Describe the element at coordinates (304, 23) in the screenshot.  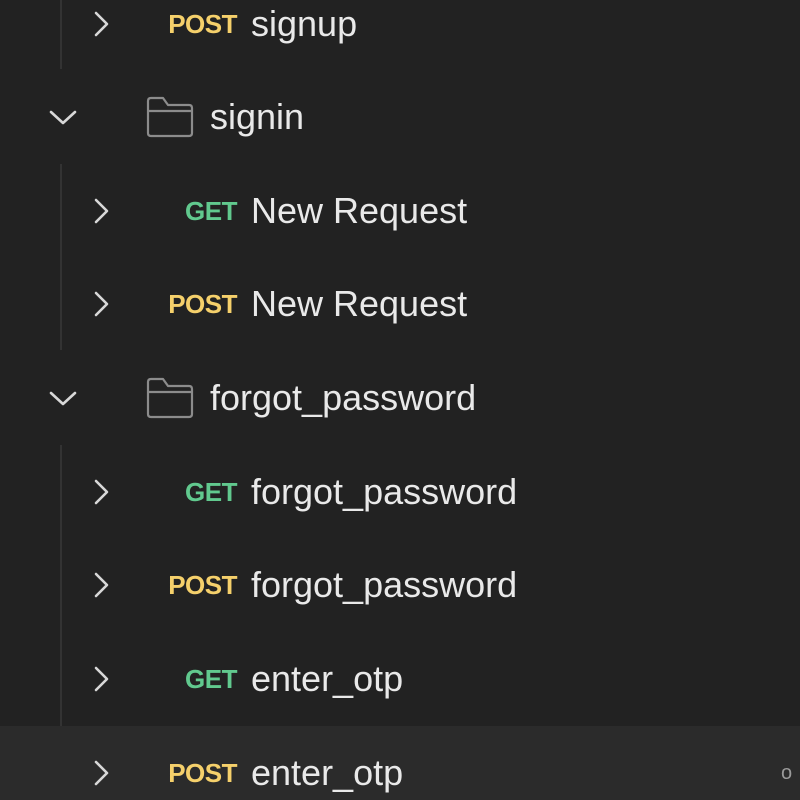
I see `request-name: signup` at that location.